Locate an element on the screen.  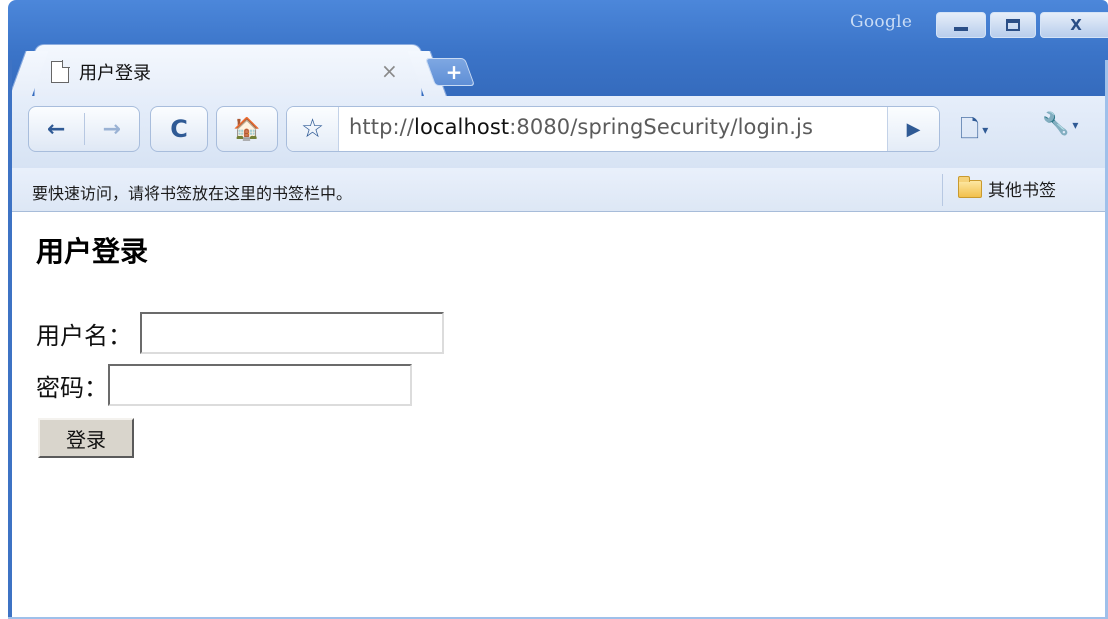
brand-label: Google is located at coordinates (881, 22).